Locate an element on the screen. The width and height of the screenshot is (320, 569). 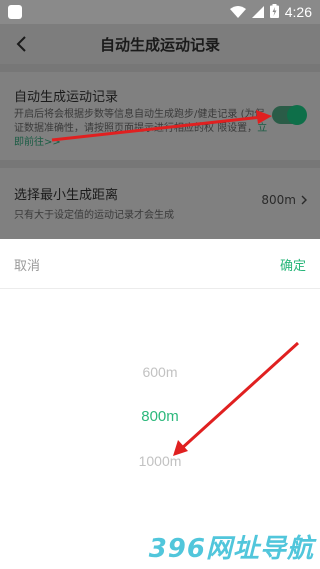
min-distance-value: 800m is located at coordinates (278, 200).